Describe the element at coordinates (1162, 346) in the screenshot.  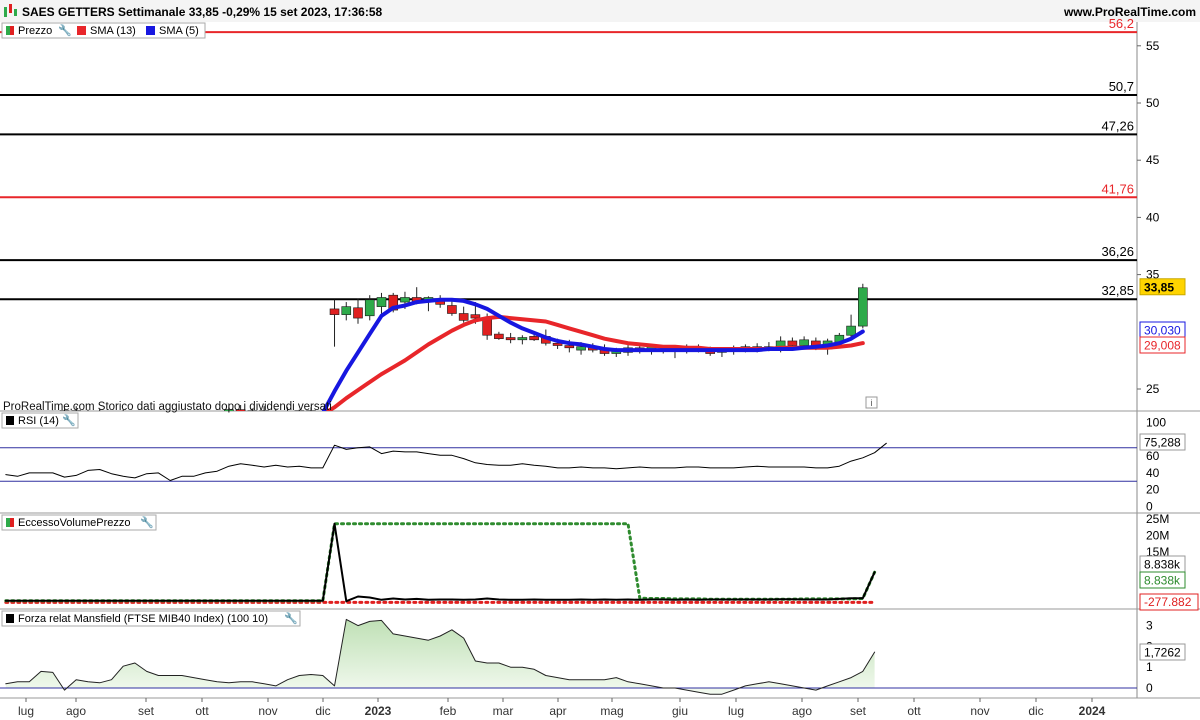
I see `sma13-value-tag: 29,008` at that location.